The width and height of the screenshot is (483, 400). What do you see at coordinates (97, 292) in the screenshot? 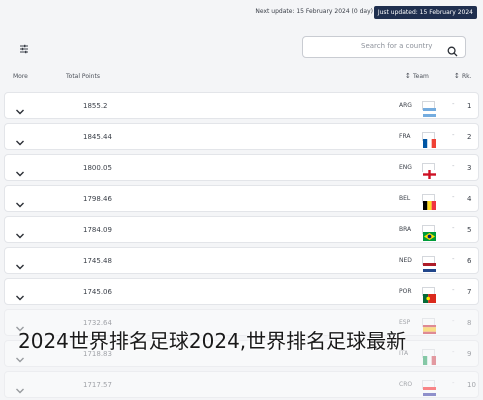
I see `total-points: 1745.06` at bounding box center [97, 292].